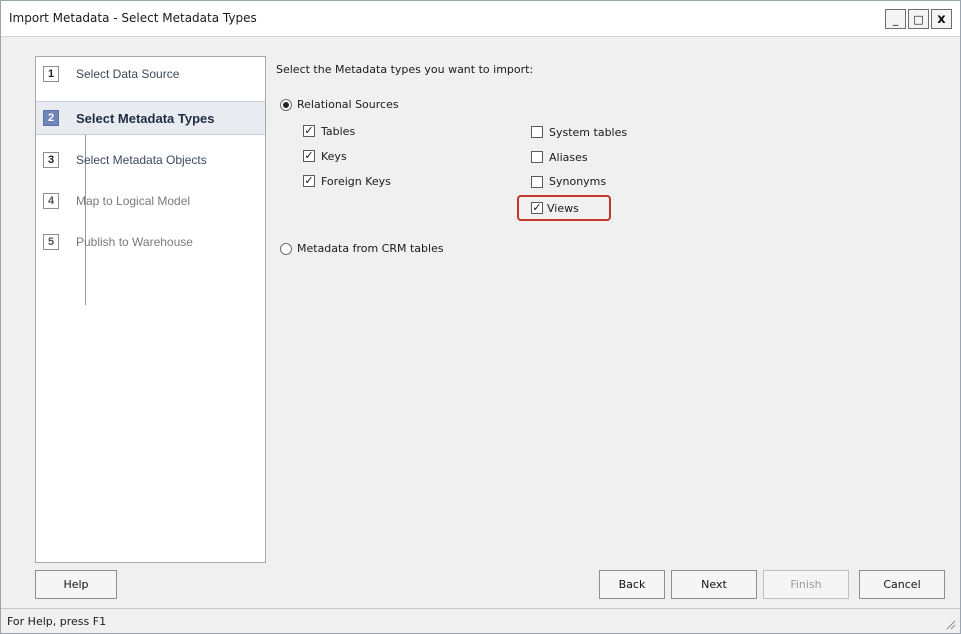  Describe the element at coordinates (577, 181) in the screenshot. I see `synonyms-label: Synonyms` at that location.